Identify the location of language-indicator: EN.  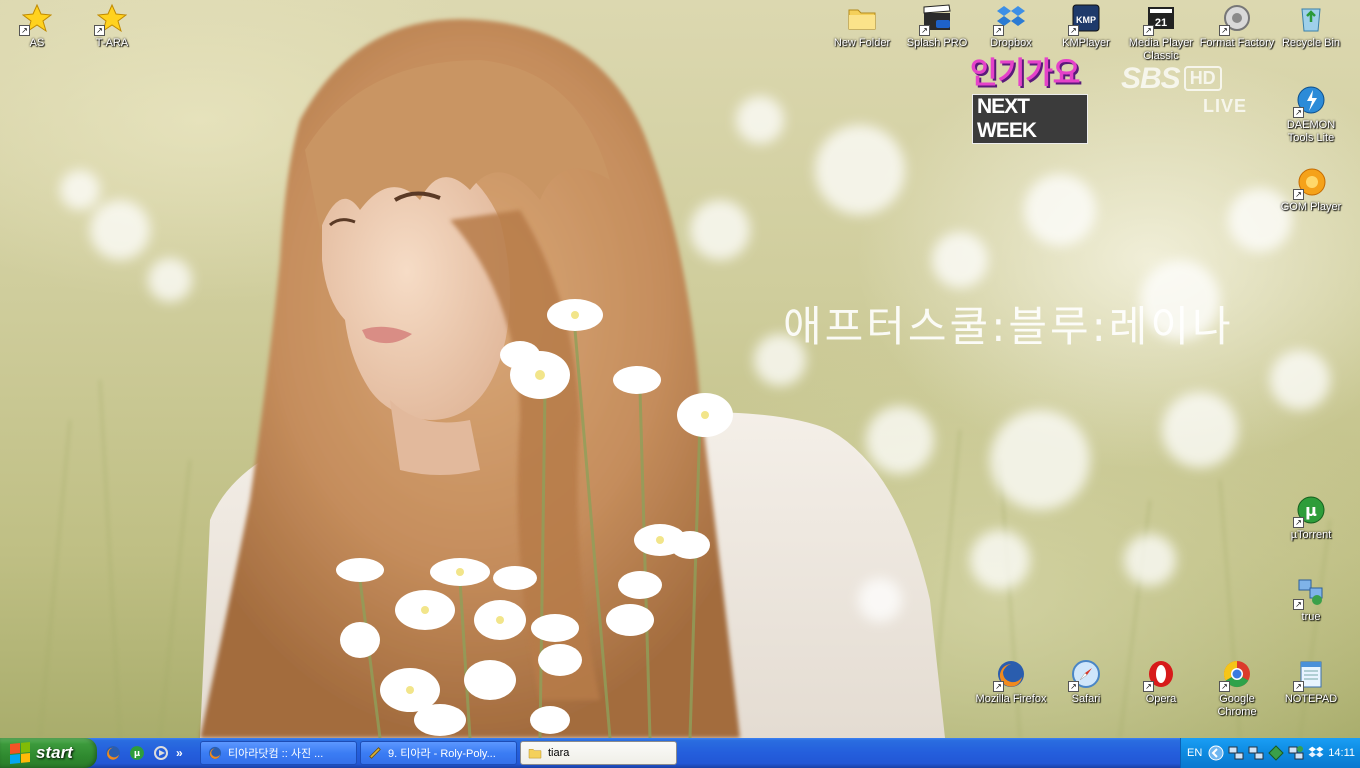
(1194, 753).